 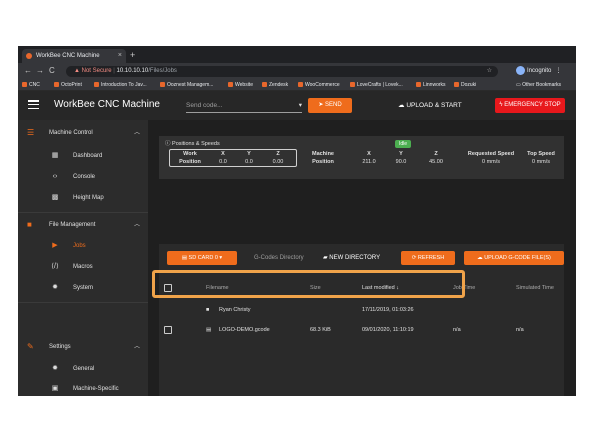 I want to click on sidebar-item-label: System, so click(x=83, y=288).